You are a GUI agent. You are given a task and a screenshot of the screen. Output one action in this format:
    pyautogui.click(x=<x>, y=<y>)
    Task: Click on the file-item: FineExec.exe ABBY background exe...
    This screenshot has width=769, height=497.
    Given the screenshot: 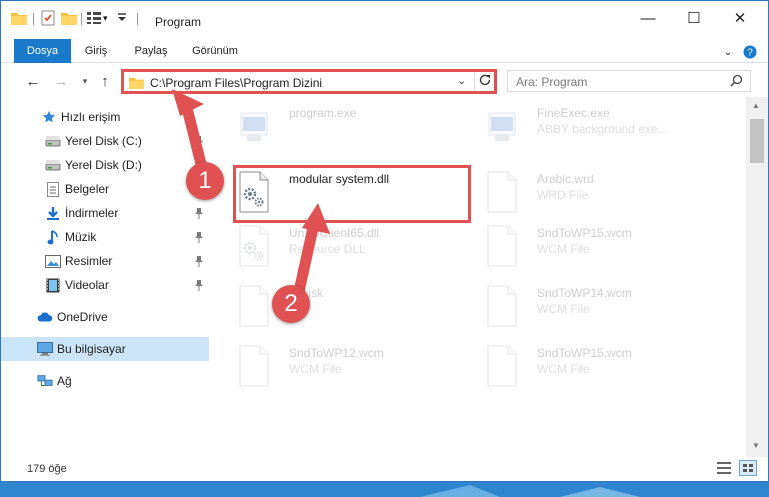 What is the action you would take?
    pyautogui.click(x=601, y=127)
    